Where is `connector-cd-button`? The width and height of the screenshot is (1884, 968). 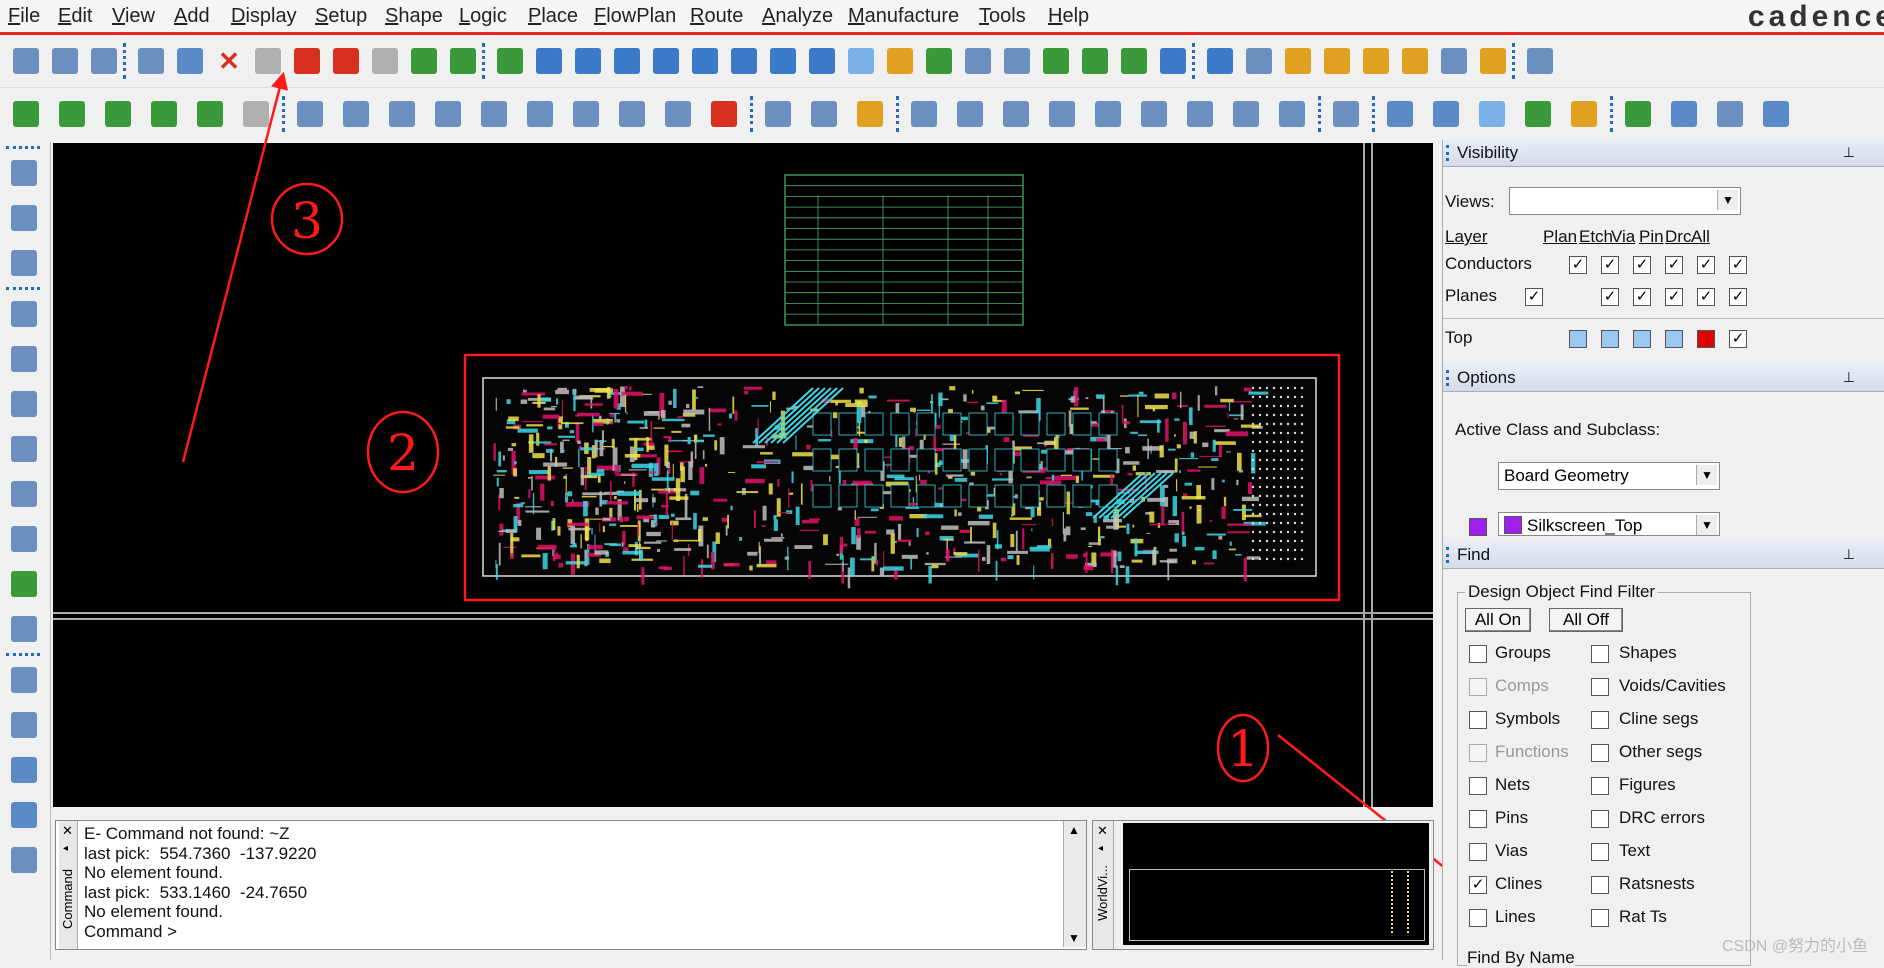 connector-cd-button is located at coordinates (24, 263).